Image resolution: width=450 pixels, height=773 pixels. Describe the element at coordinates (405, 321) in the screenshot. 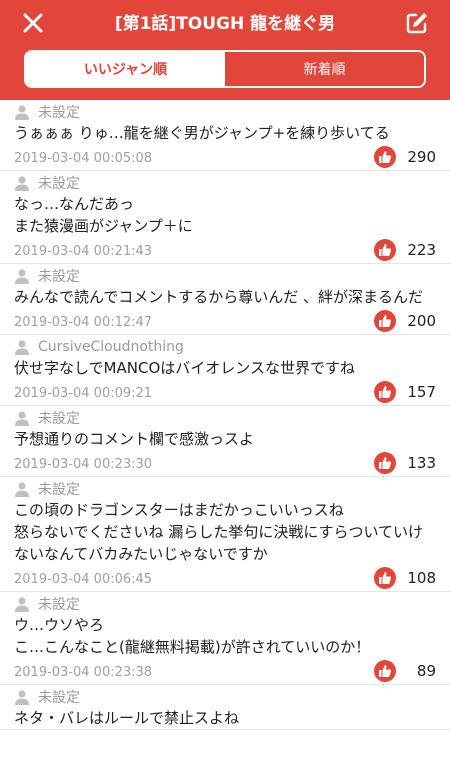

I see `like-button: 200` at that location.